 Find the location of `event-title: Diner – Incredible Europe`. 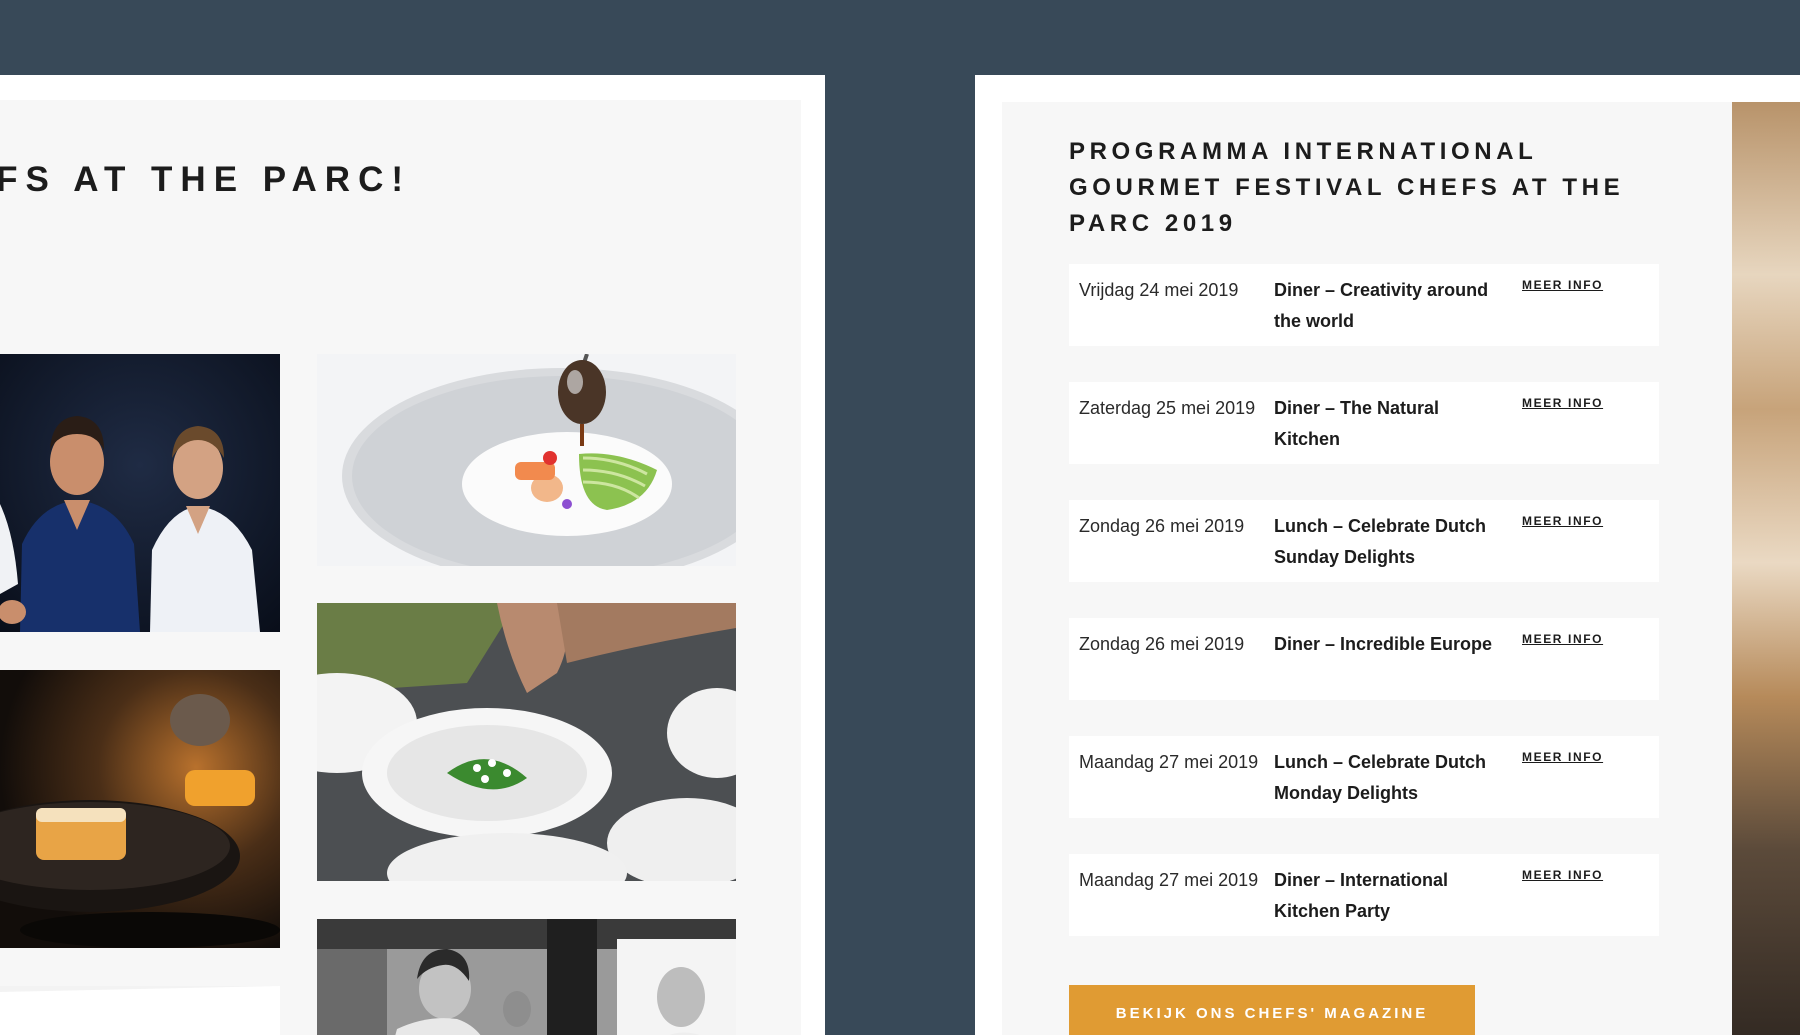

event-title: Diner – Incredible Europe is located at coordinates (1383, 644).